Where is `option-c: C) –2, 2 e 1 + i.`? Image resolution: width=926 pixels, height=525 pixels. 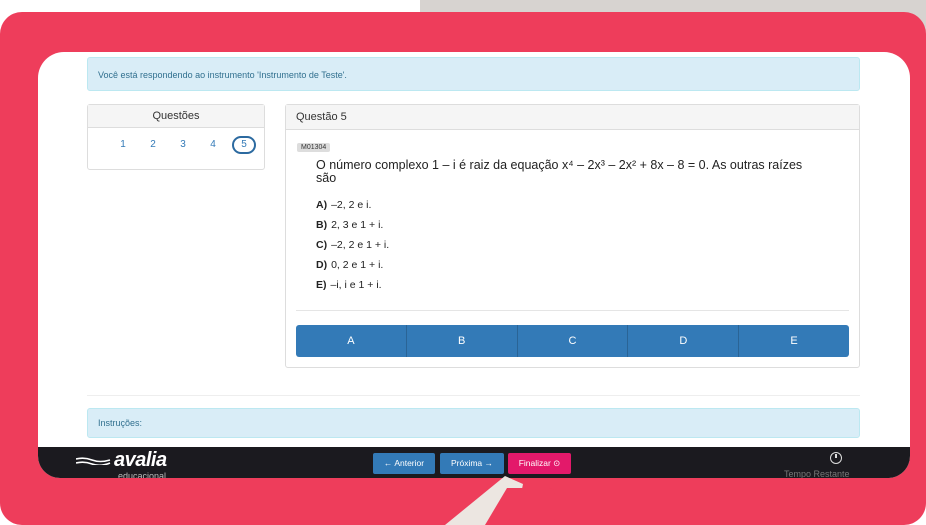 option-c: C) –2, 2 e 1 + i. is located at coordinates (352, 245).